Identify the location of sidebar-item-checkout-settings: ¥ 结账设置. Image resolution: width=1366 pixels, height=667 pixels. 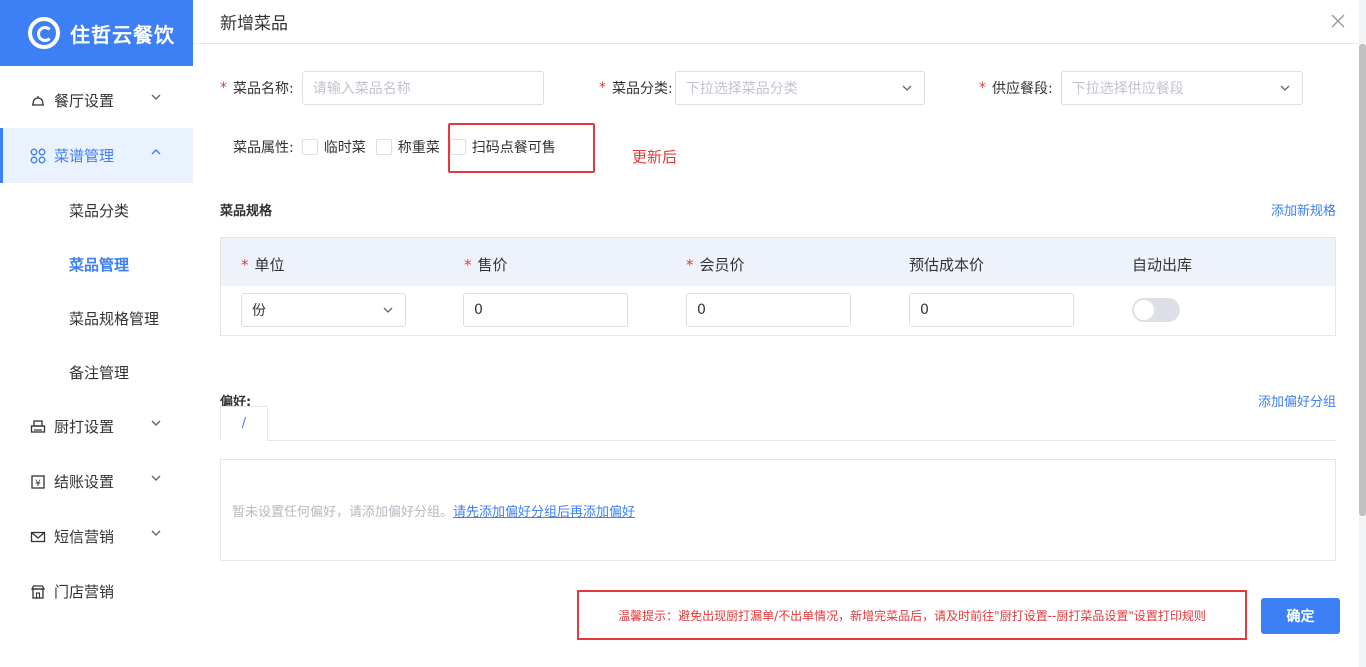
(96, 481).